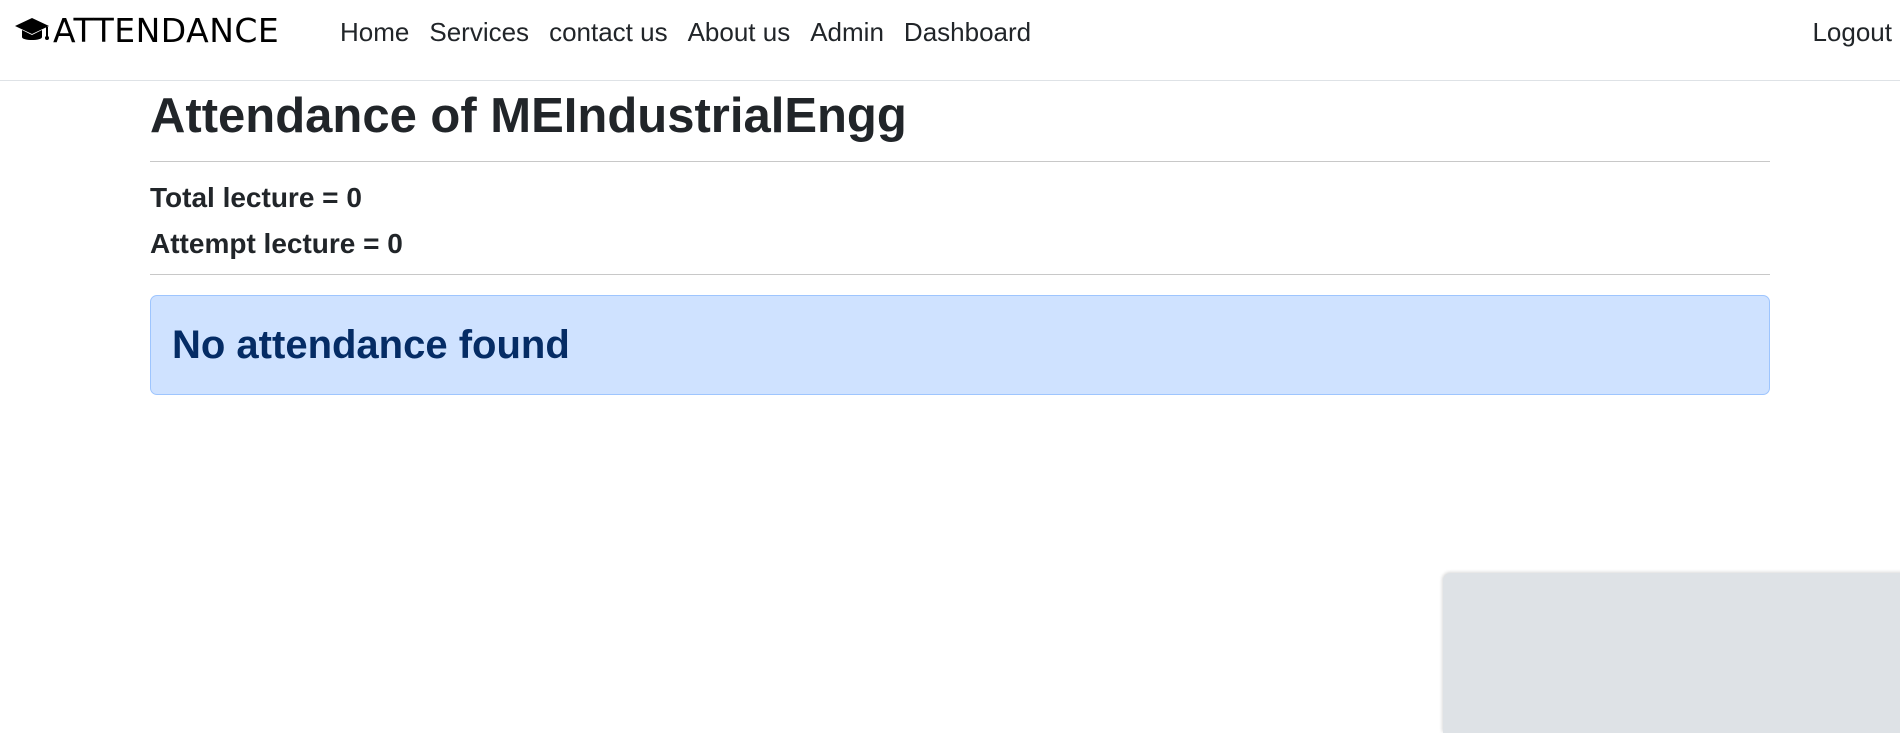  What do you see at coordinates (371, 344) in the screenshot?
I see `alert-text: No attendance found` at bounding box center [371, 344].